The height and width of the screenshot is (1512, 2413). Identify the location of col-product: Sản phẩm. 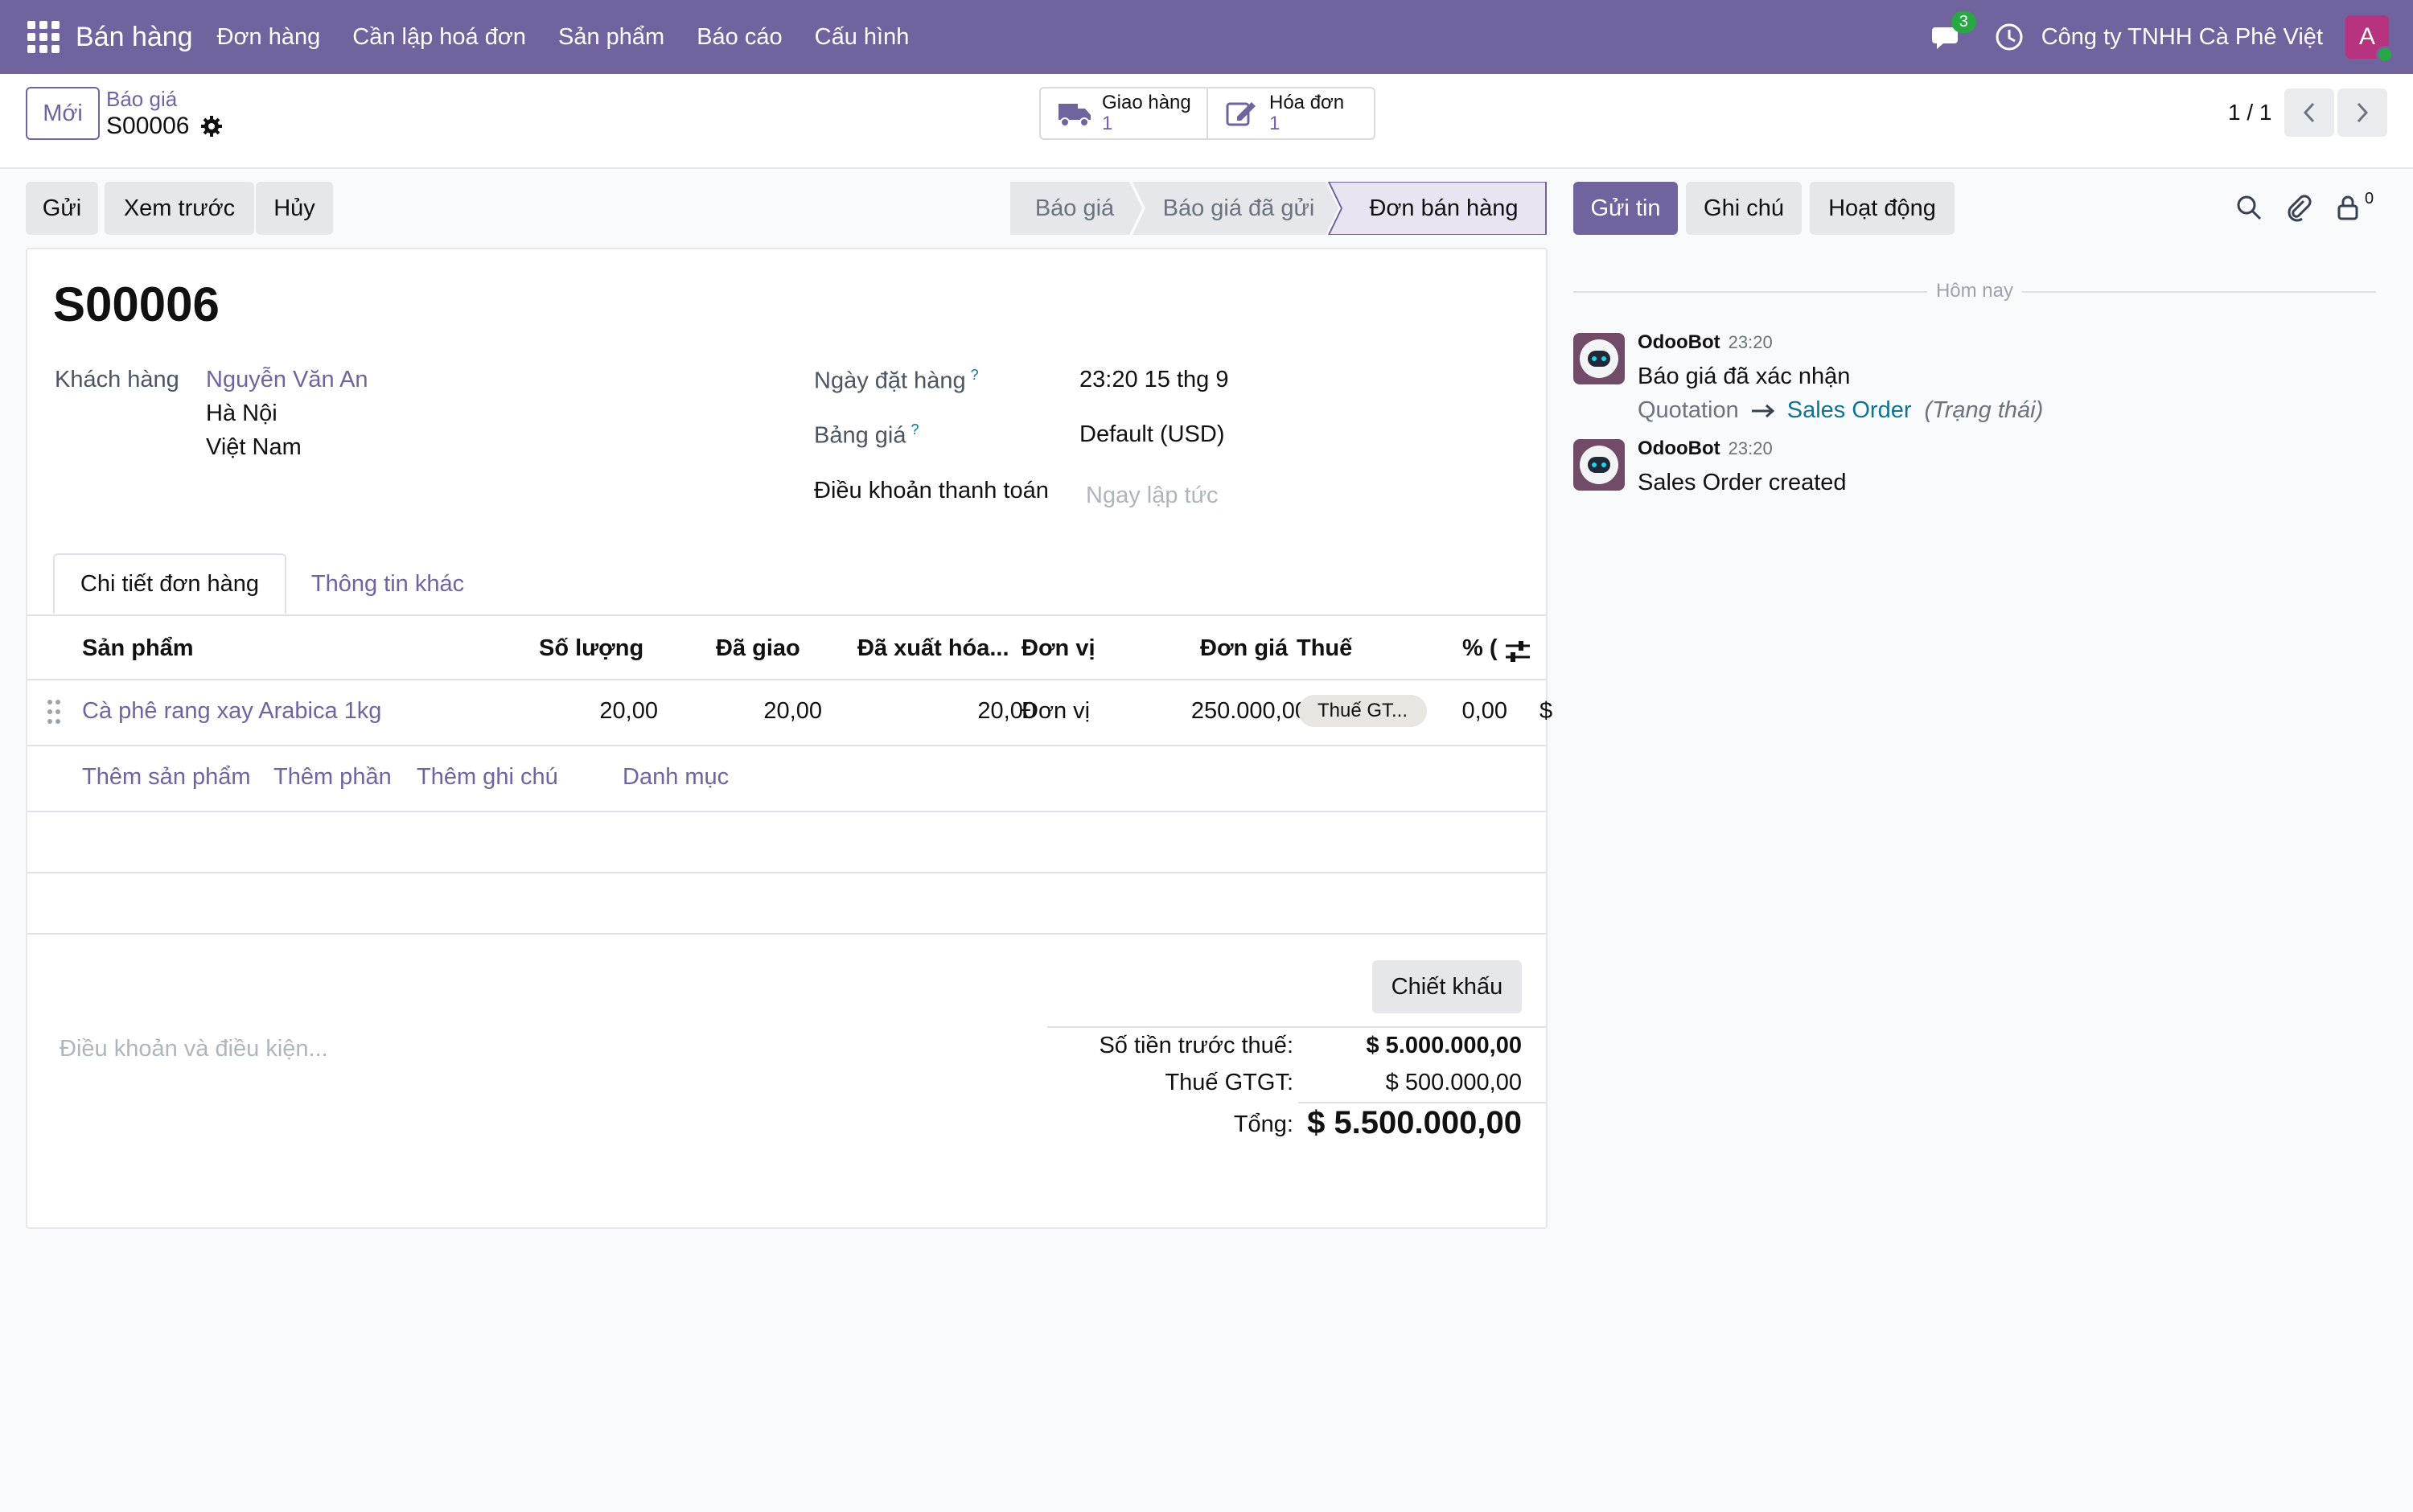
(138, 649).